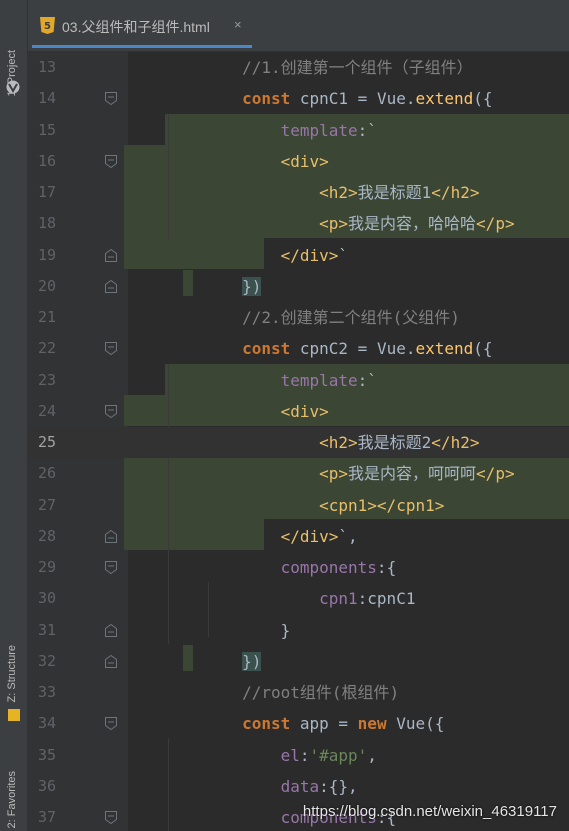 The width and height of the screenshot is (569, 831). What do you see at coordinates (42, 723) in the screenshot?
I see `line-number: 34` at bounding box center [42, 723].